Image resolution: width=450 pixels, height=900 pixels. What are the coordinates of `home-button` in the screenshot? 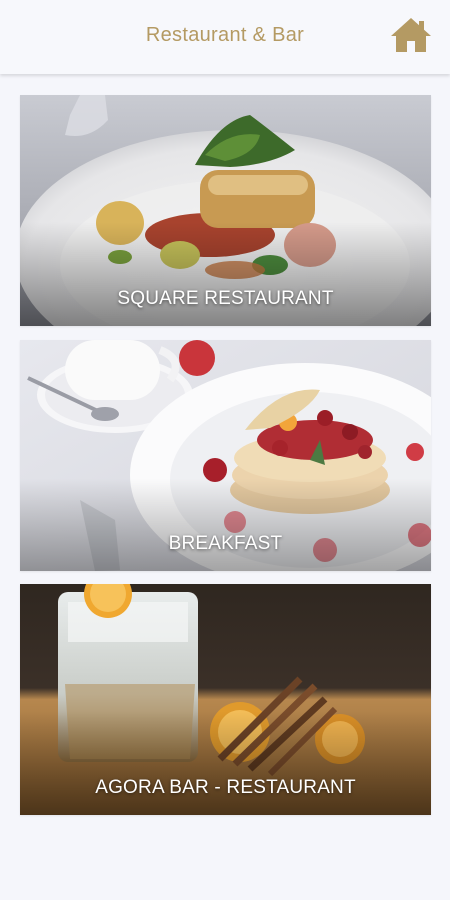 It's located at (411, 35).